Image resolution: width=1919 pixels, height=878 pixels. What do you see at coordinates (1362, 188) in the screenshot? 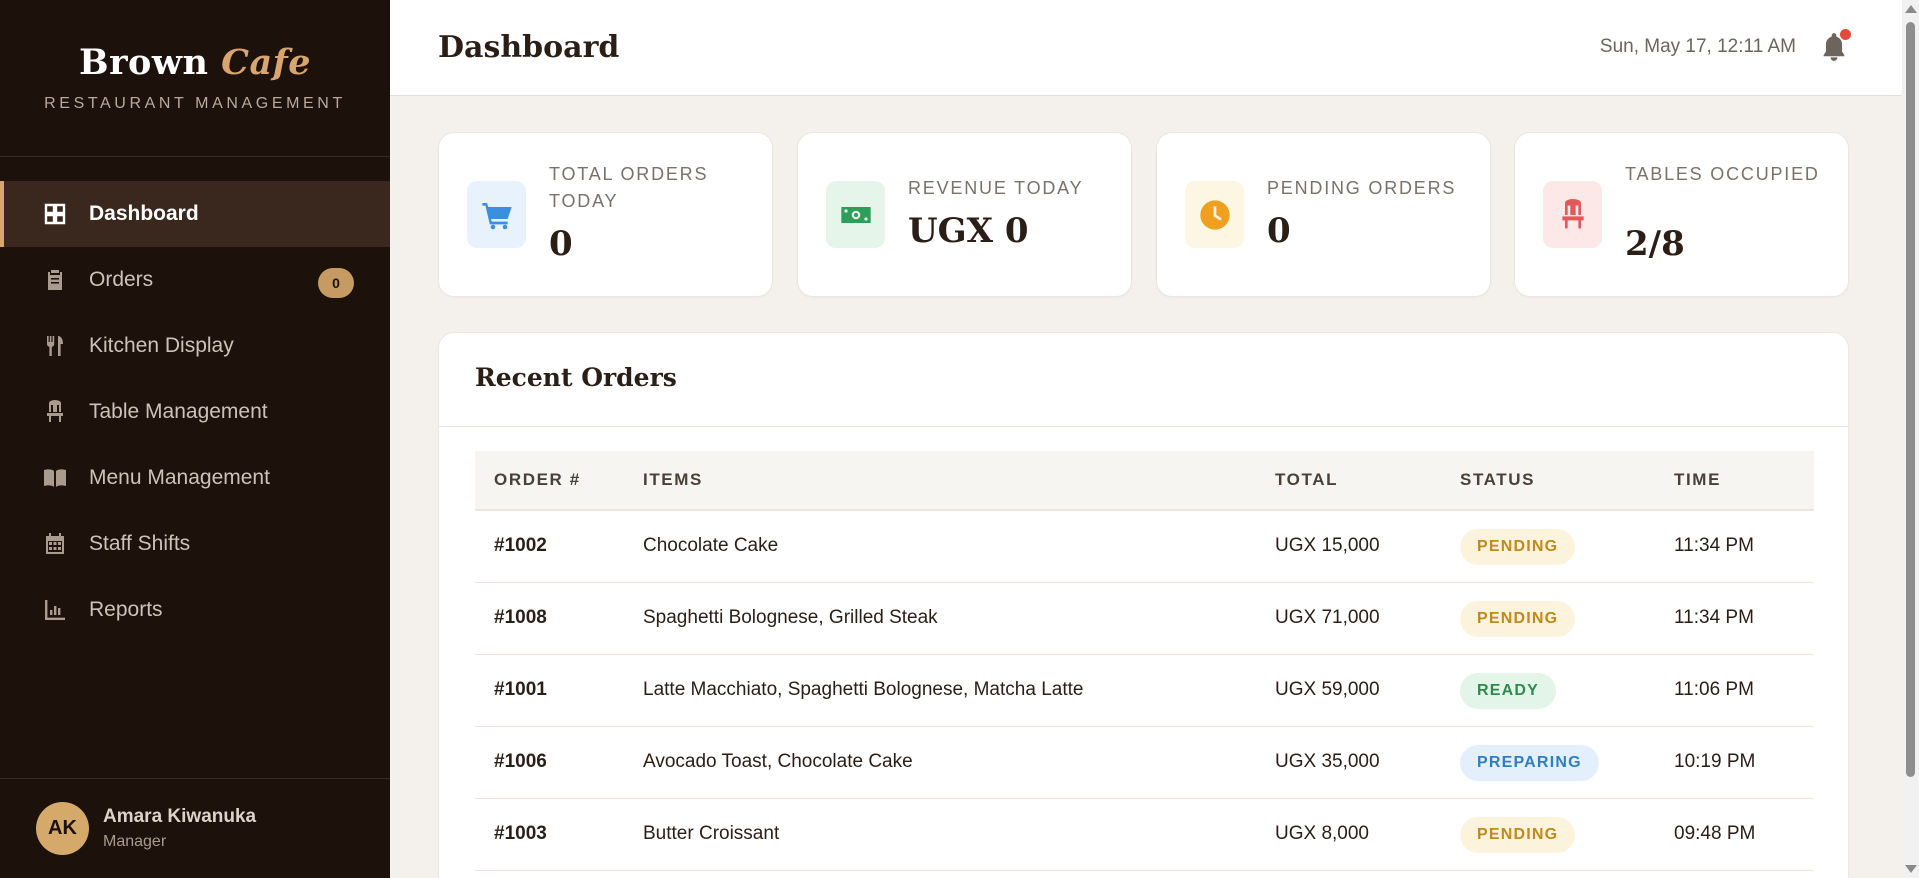
I see `stat-label: PENDING ORDERS` at bounding box center [1362, 188].